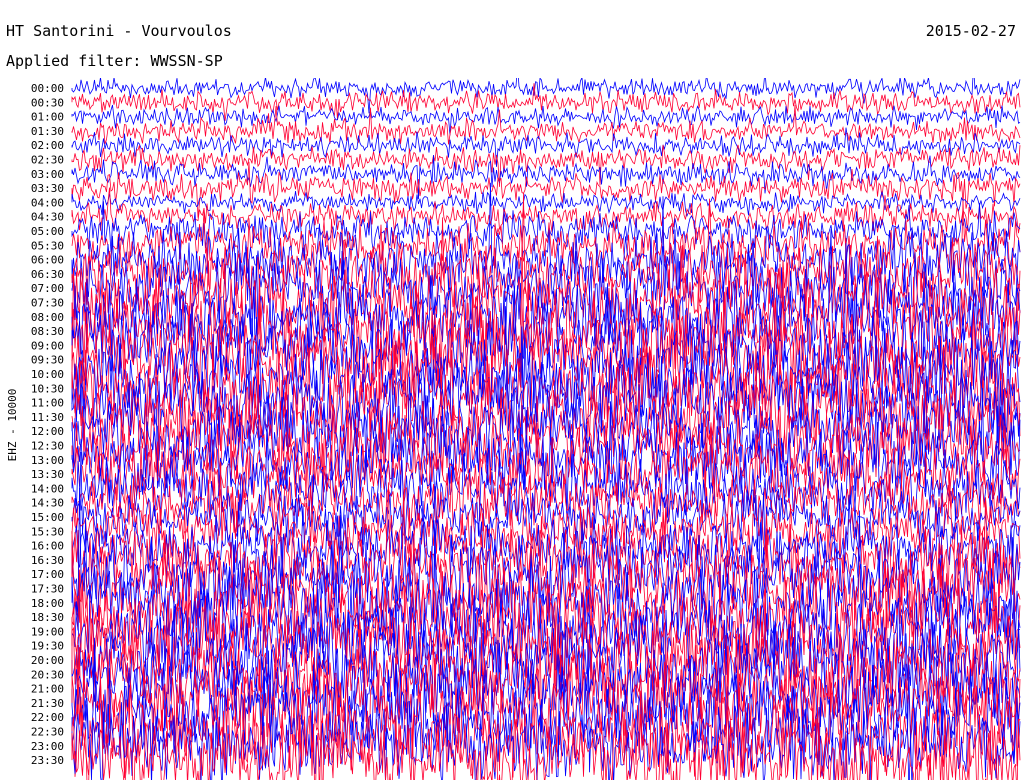 This screenshot has width=1024, height=780. What do you see at coordinates (47, 360) in the screenshot?
I see `row-time-label: 09:30` at bounding box center [47, 360].